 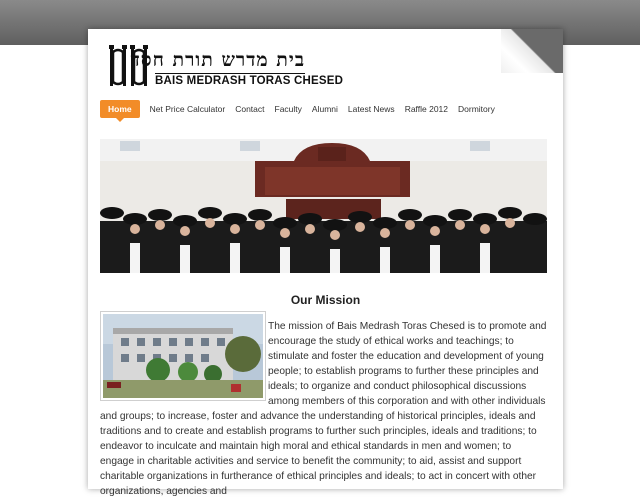 What do you see at coordinates (325, 300) in the screenshot?
I see `mission-heading: Our Mission` at bounding box center [325, 300].